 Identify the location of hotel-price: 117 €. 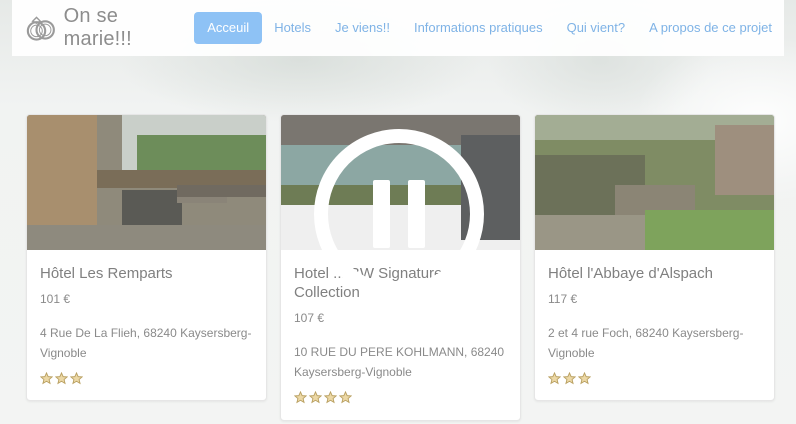
(563, 299).